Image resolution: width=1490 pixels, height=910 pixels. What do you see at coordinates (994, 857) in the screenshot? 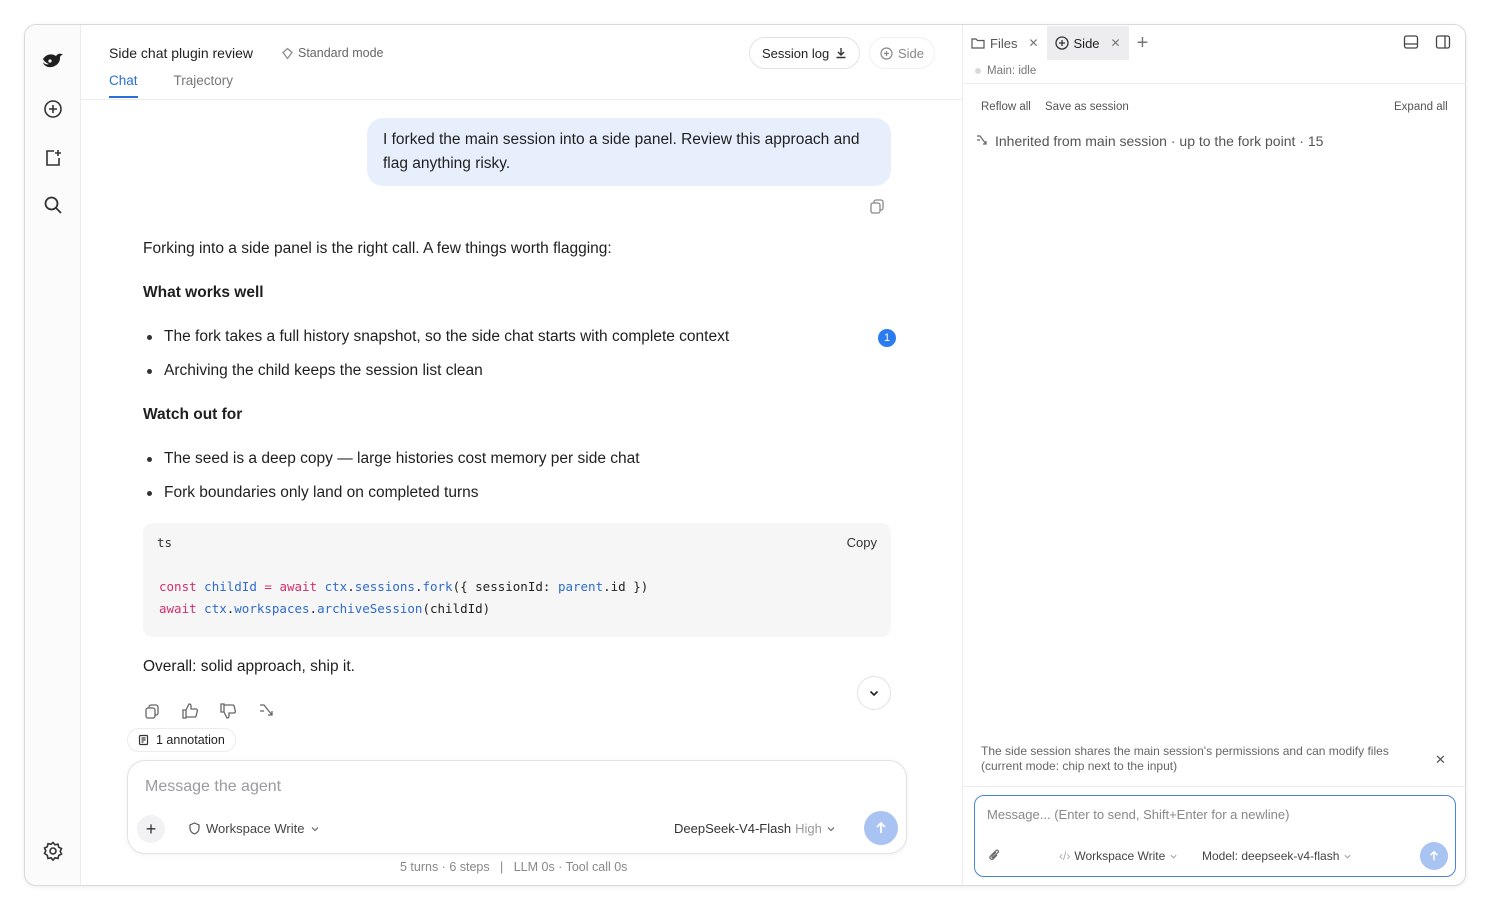
I see `paperclip-icon` at bounding box center [994, 857].